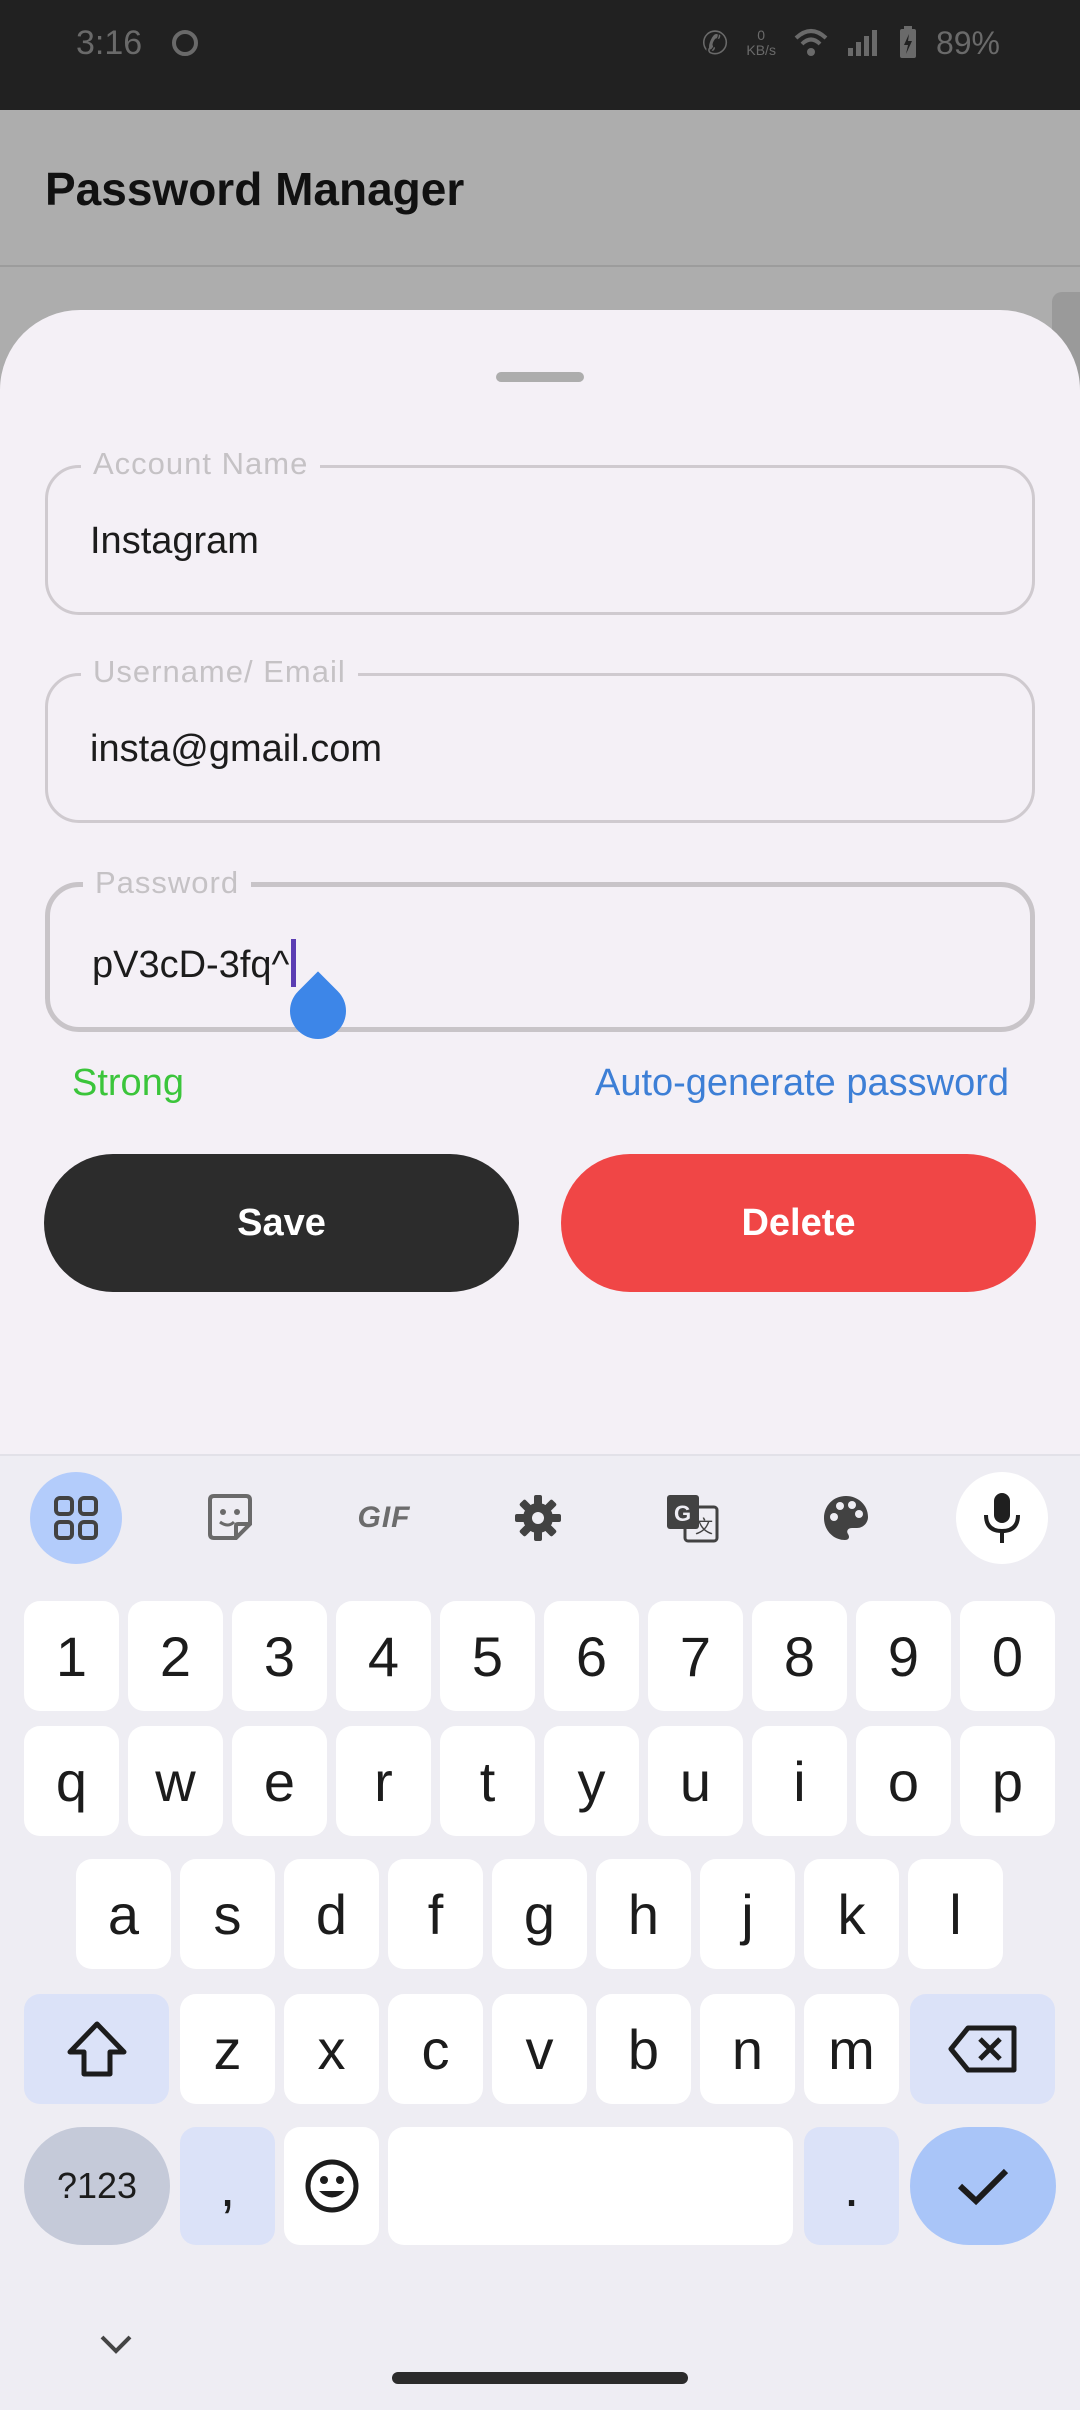 This screenshot has width=1080, height=2410. What do you see at coordinates (128, 1083) in the screenshot?
I see `password-strength: Strong` at bounding box center [128, 1083].